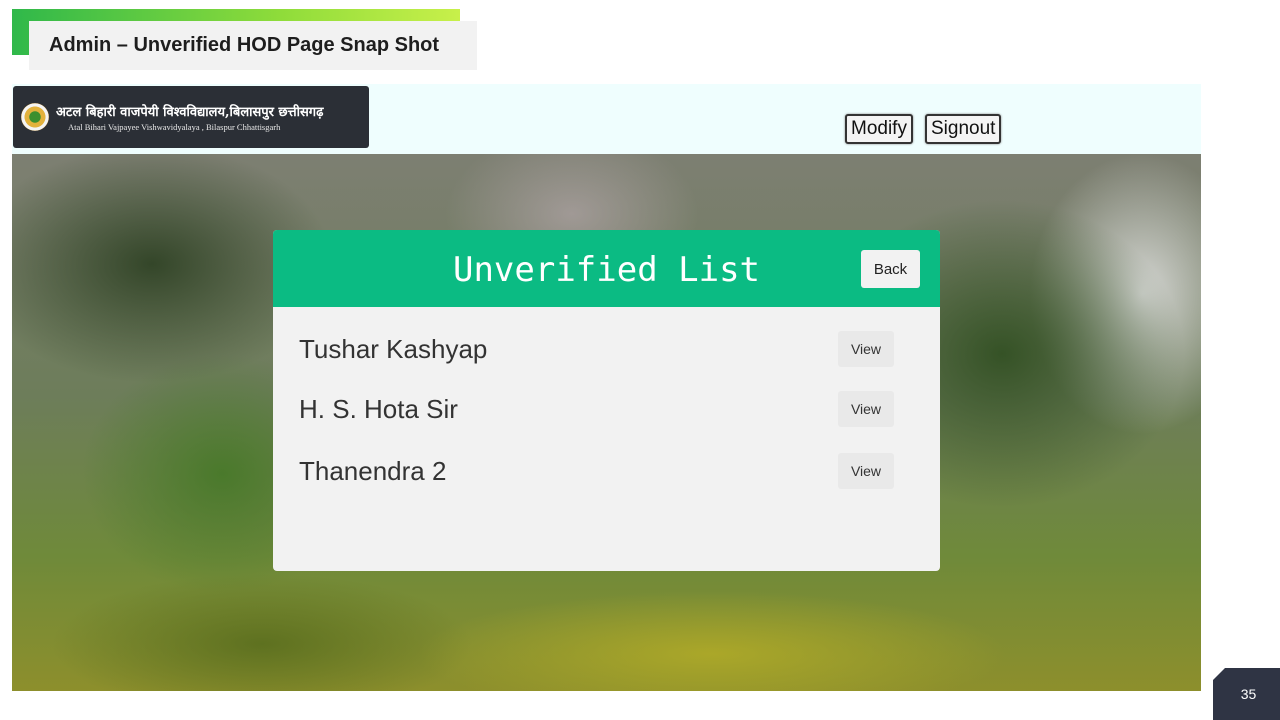 This screenshot has width=1280, height=720. I want to click on hod-name: Thanendra 2, so click(373, 471).